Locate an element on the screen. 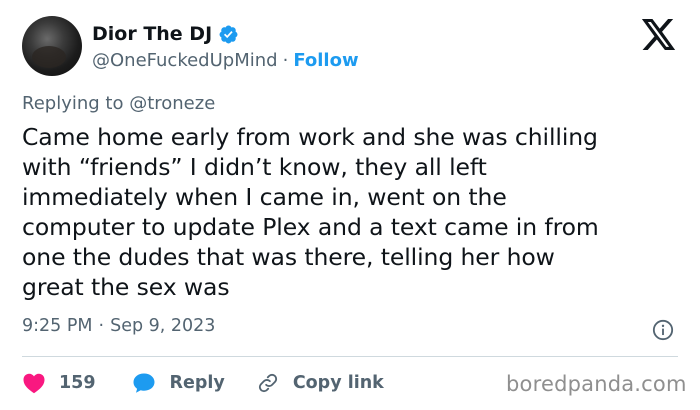 This screenshot has height=410, width=700. watermark: boredpanda.com is located at coordinates (596, 384).